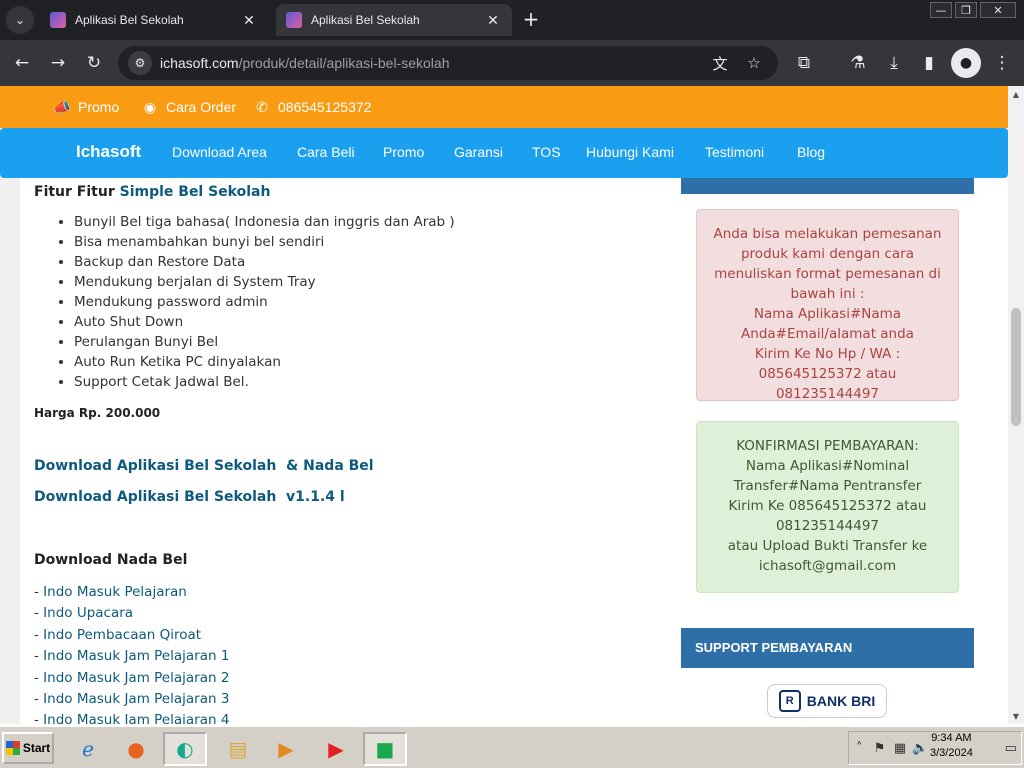 The width and height of the screenshot is (1024, 768). What do you see at coordinates (754, 63) in the screenshot?
I see `bookmark-star-icon: ☆` at bounding box center [754, 63].